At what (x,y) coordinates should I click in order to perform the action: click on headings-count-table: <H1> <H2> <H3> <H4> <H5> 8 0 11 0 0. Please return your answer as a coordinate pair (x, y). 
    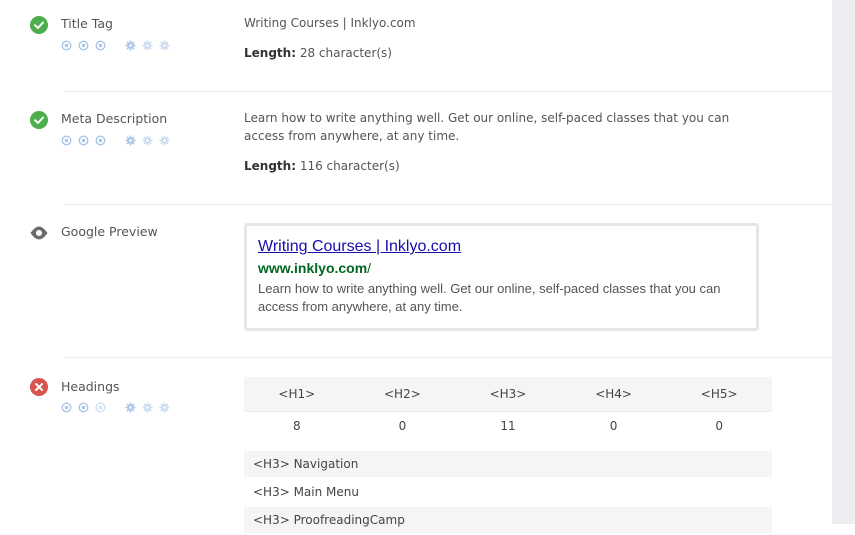
    Looking at the image, I should click on (508, 408).